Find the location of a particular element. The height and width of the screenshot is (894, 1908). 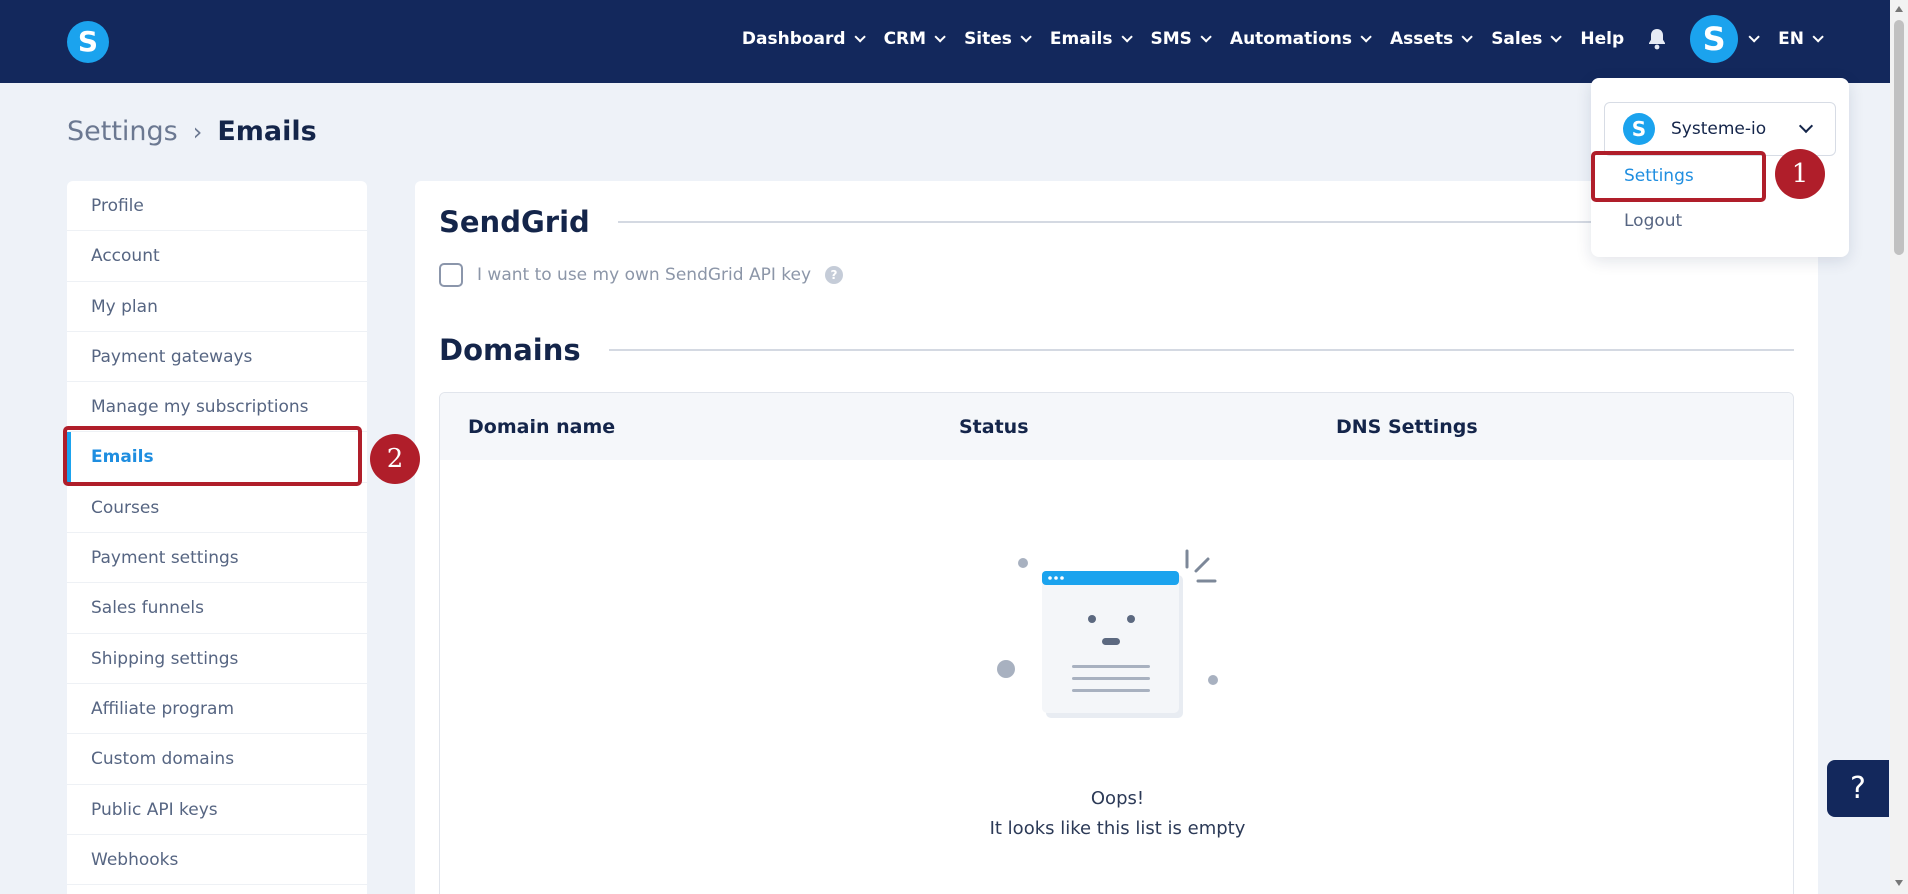

nav-item-dashboard: Dashboard is located at coordinates (803, 39).